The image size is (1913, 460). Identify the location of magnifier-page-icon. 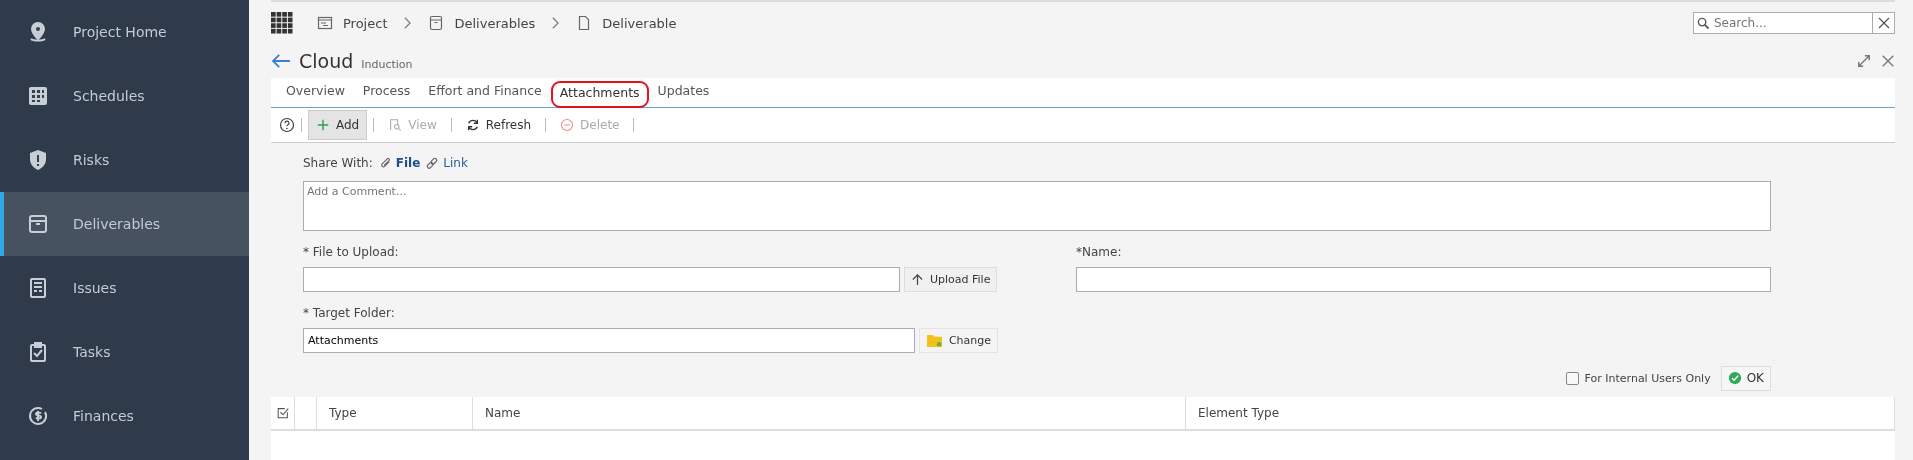
(395, 125).